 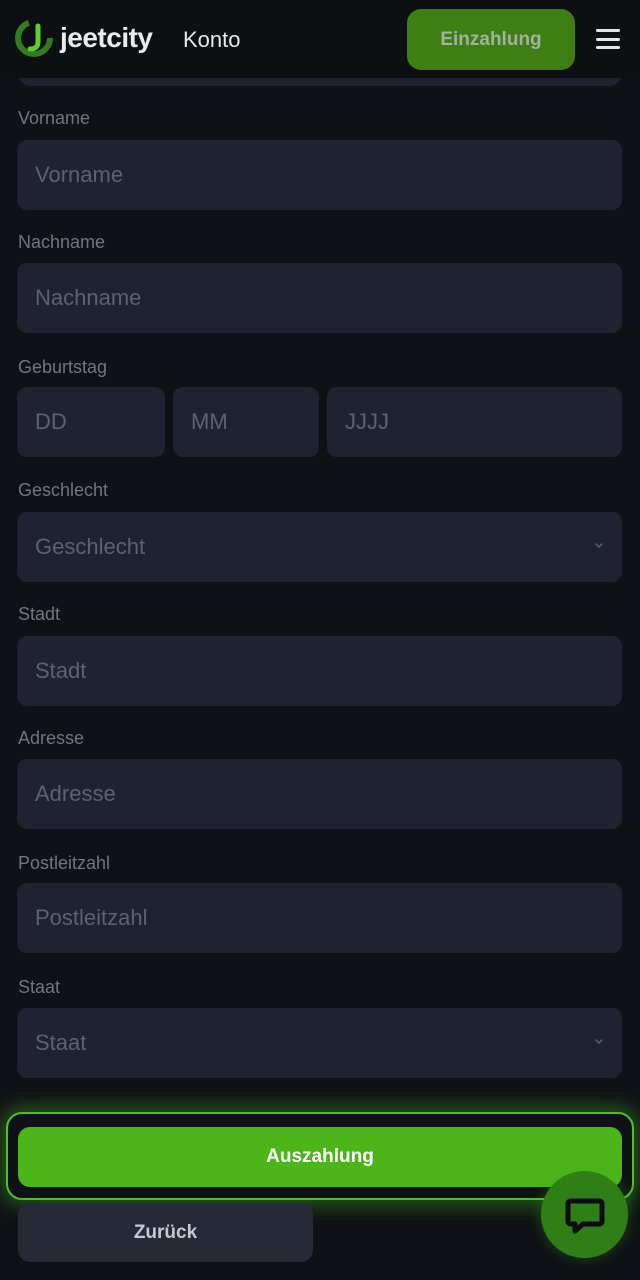 I want to click on postal-code-placeholder: Postleitzahl, so click(x=91, y=917).